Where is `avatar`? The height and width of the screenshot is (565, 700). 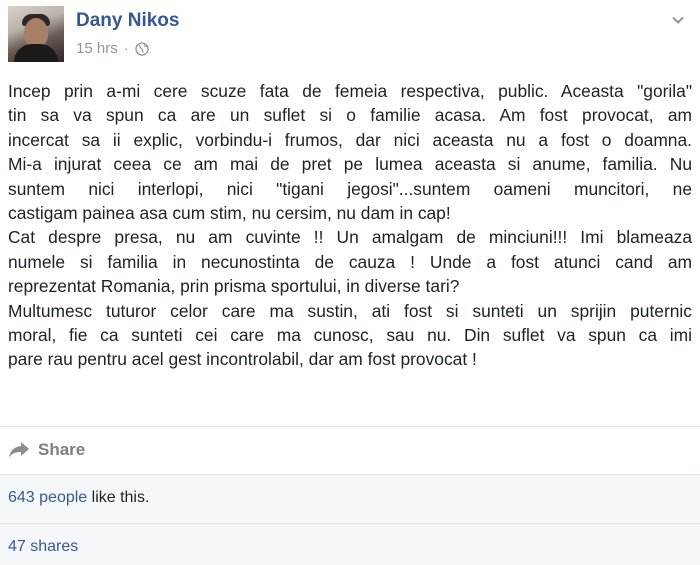 avatar is located at coordinates (36, 34).